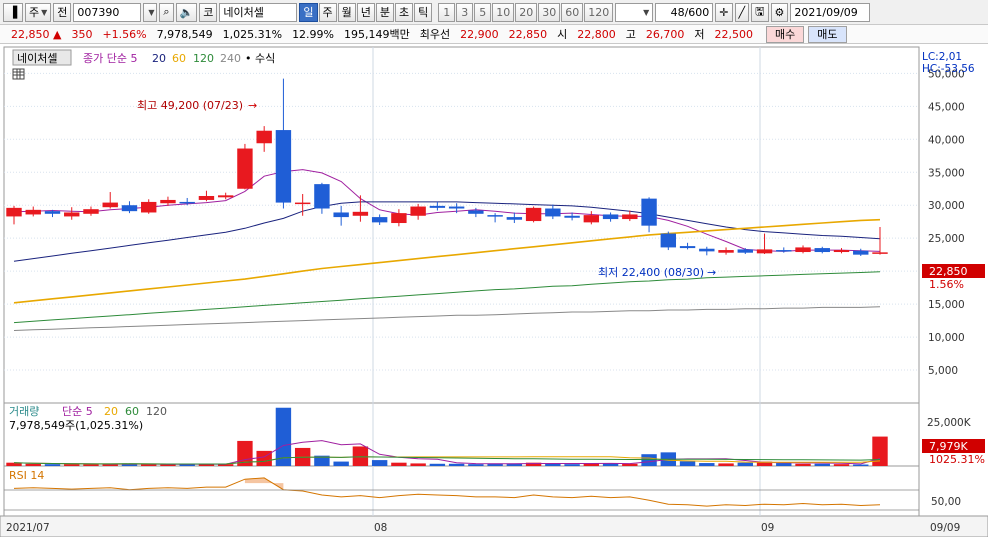 This screenshot has height=537, width=988. I want to click on draw-line-icon: ╱, so click(742, 12).